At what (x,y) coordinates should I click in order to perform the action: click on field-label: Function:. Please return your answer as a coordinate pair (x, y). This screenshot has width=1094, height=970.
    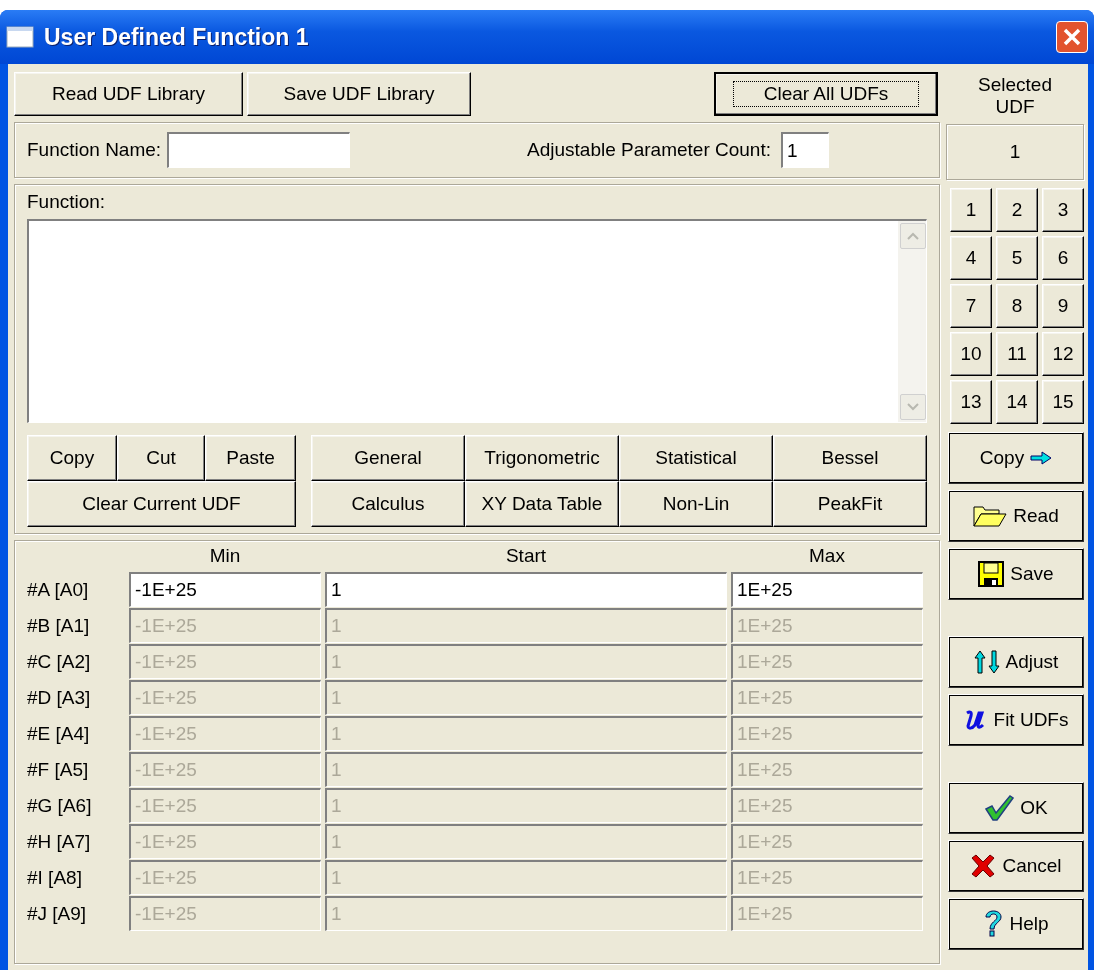
    Looking at the image, I should click on (67, 202).